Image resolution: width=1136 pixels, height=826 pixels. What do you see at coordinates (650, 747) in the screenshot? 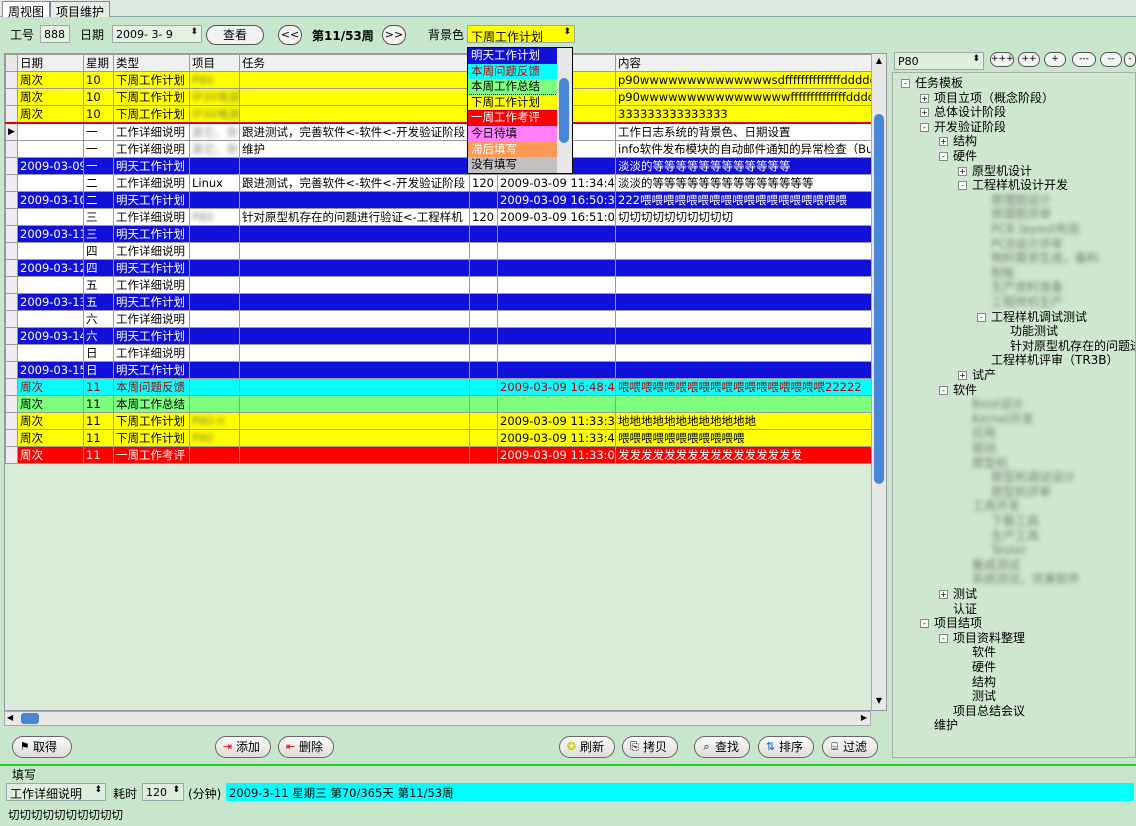
I see `copy-button: ⎘ 拷贝` at bounding box center [650, 747].